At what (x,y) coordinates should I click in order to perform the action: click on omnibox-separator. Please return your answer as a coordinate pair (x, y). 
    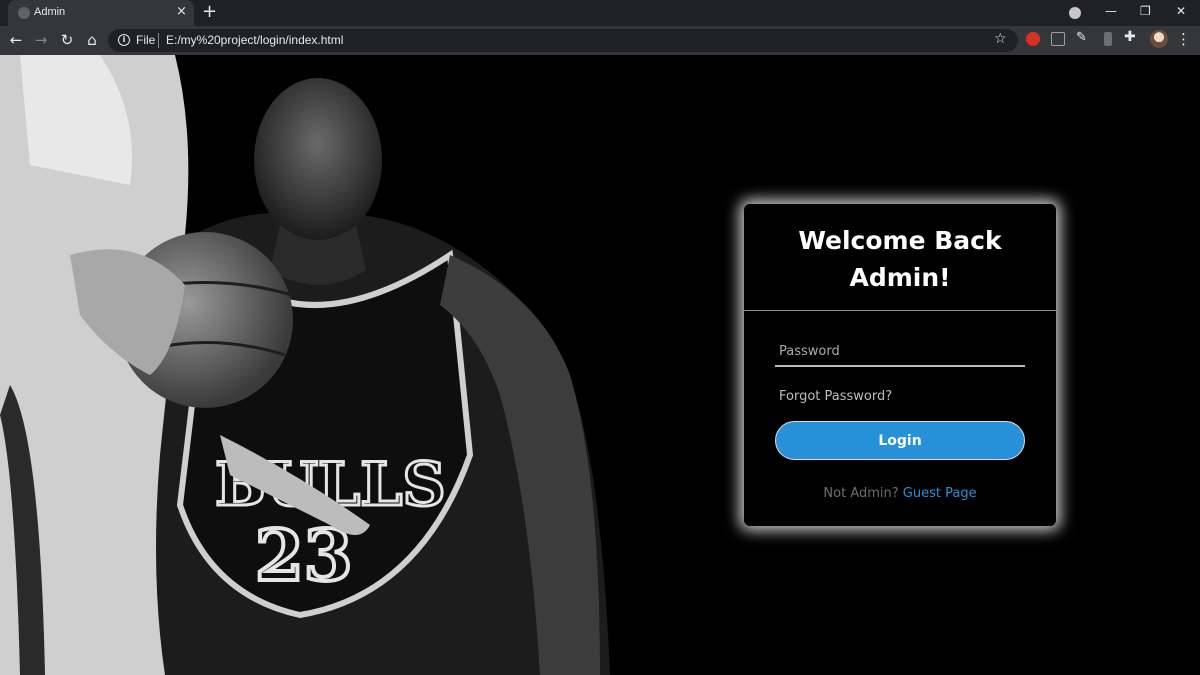
    Looking at the image, I should click on (158, 40).